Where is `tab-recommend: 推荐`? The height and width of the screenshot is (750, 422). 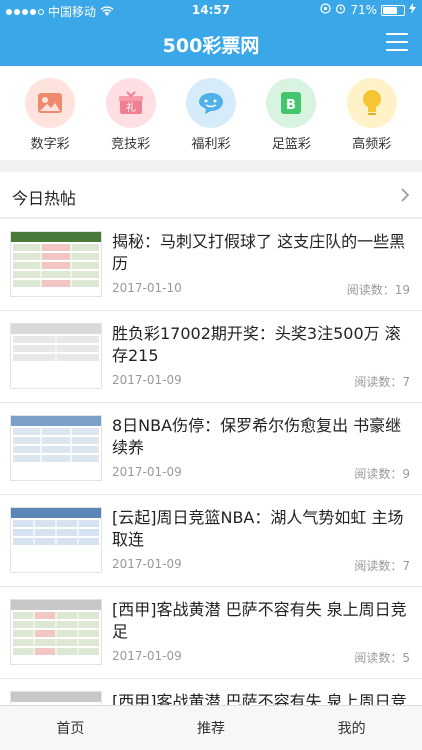
tab-recommend: 推荐 is located at coordinates (211, 728).